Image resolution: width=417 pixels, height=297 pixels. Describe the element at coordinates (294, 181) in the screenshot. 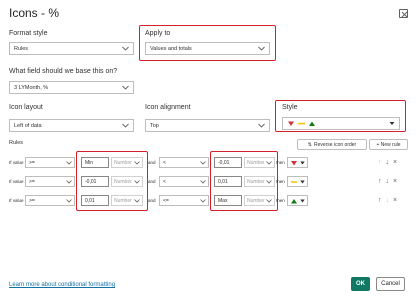

I see `yellow-dash-icon` at that location.